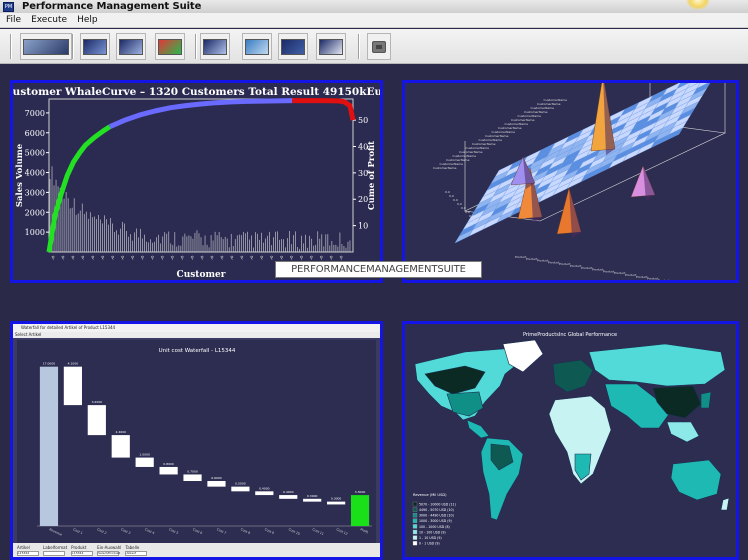 The width and height of the screenshot is (748, 560). Describe the element at coordinates (112, 6) in the screenshot. I see `window-title: Performance Management Suite` at that location.